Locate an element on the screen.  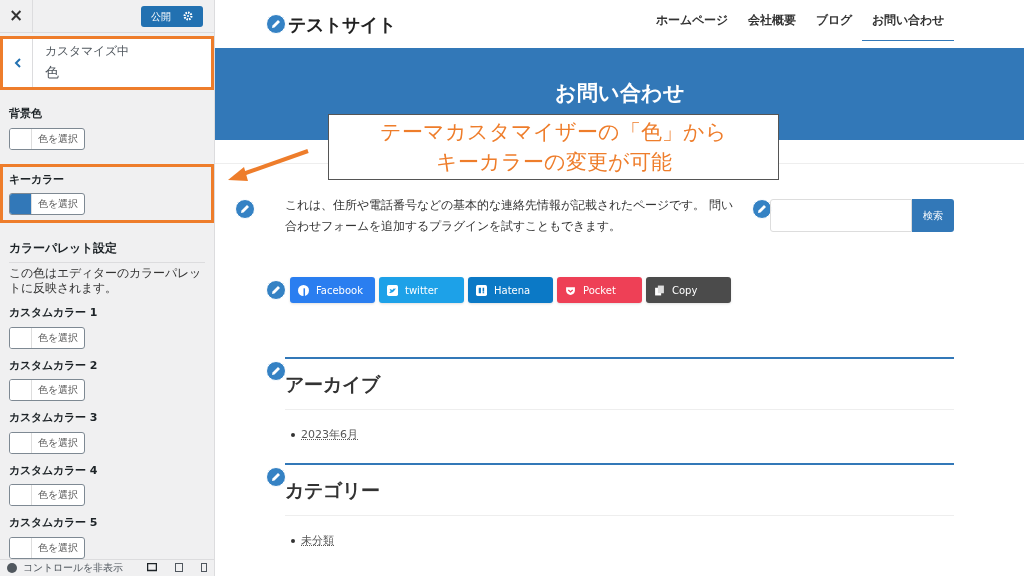
close-button: × is located at coordinates (16, 16).